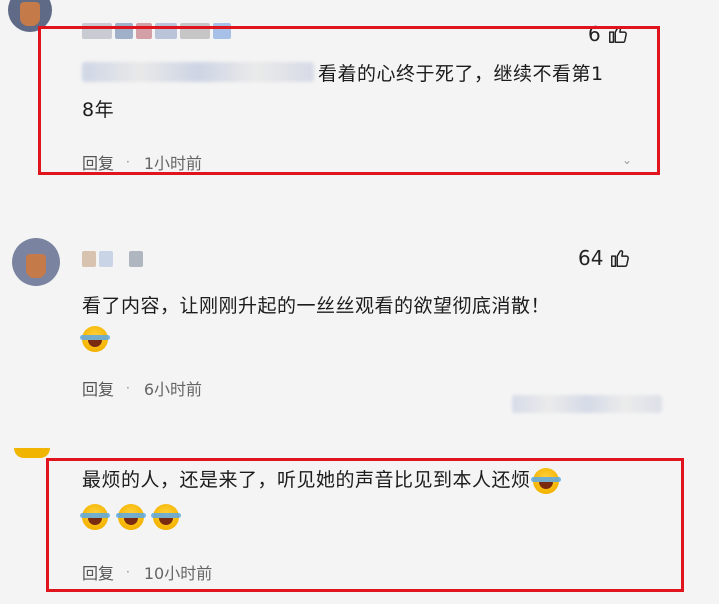 The image size is (719, 604). Describe the element at coordinates (173, 389) in the screenshot. I see `timestamp: 6小时前` at that location.